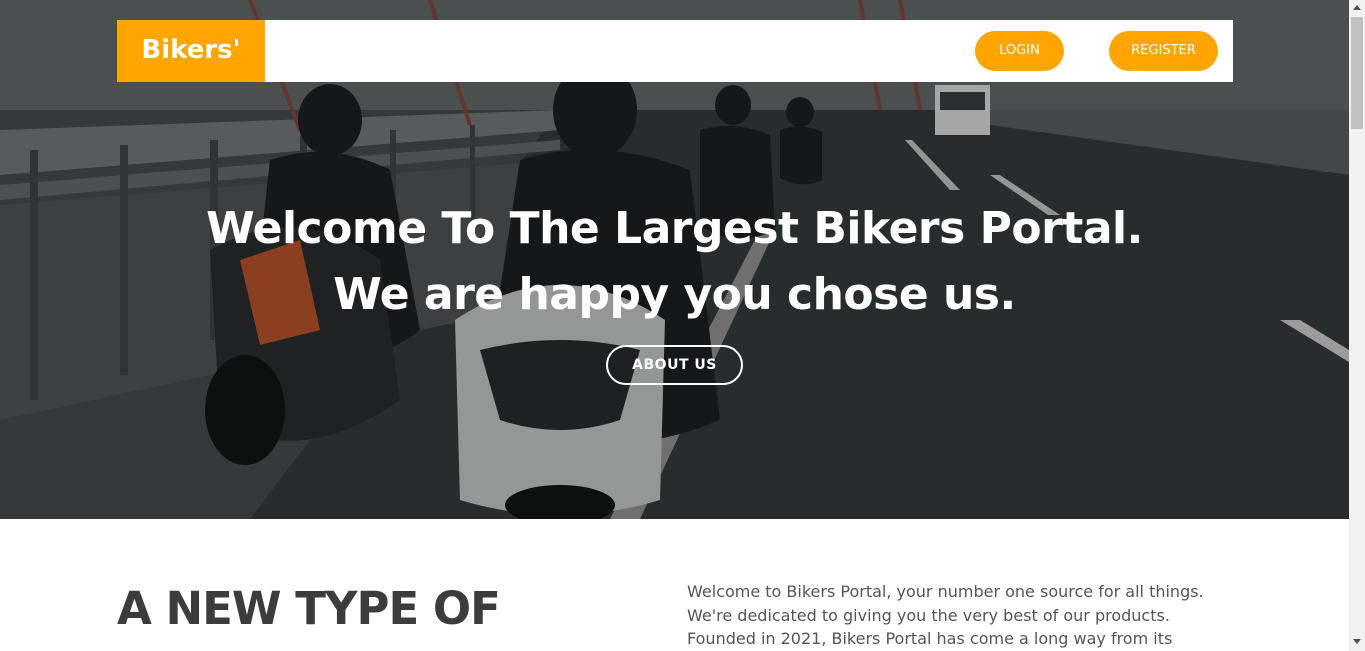  Describe the element at coordinates (1163, 51) in the screenshot. I see `register-button: REGISTER` at that location.